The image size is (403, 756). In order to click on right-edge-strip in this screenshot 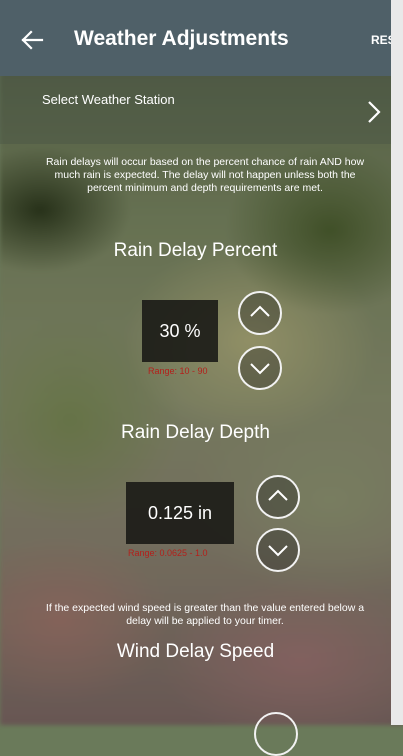, I will do `click(397, 362)`.